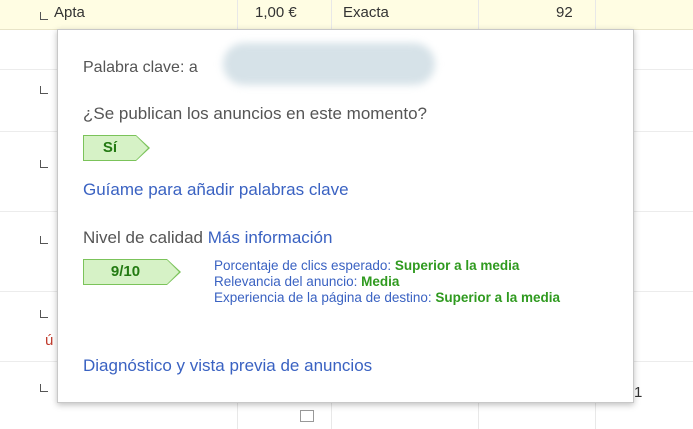 The image size is (693, 429). Describe the element at coordinates (329, 64) in the screenshot. I see `redacted-keyword-blur` at that location.